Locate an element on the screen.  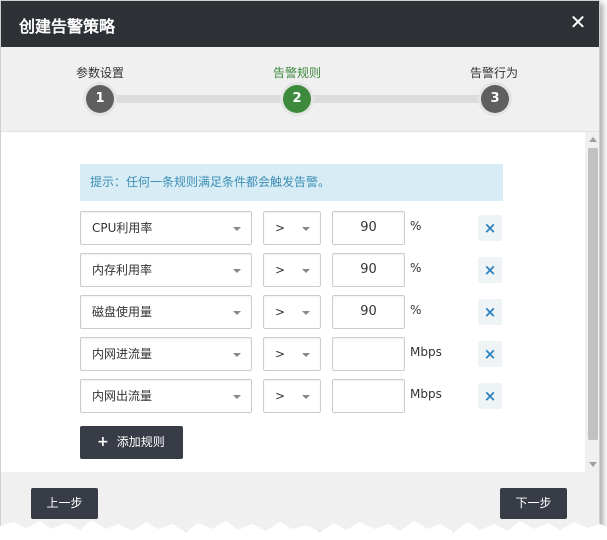
step-label-rules: 告警规则 is located at coordinates (296, 73).